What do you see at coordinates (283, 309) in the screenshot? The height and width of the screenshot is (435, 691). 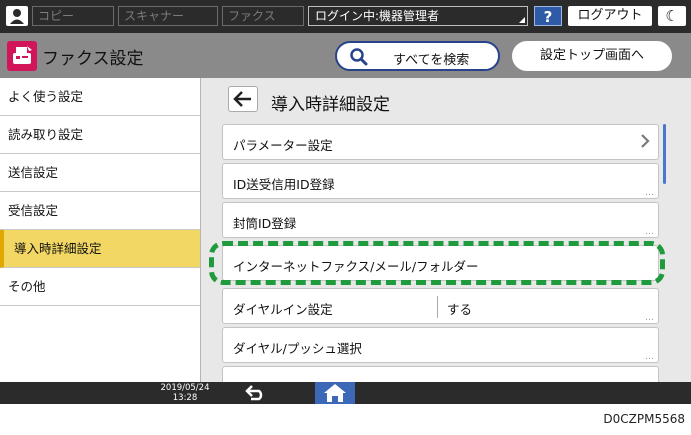 I see `row-label: ダイヤルイン設定` at bounding box center [283, 309].